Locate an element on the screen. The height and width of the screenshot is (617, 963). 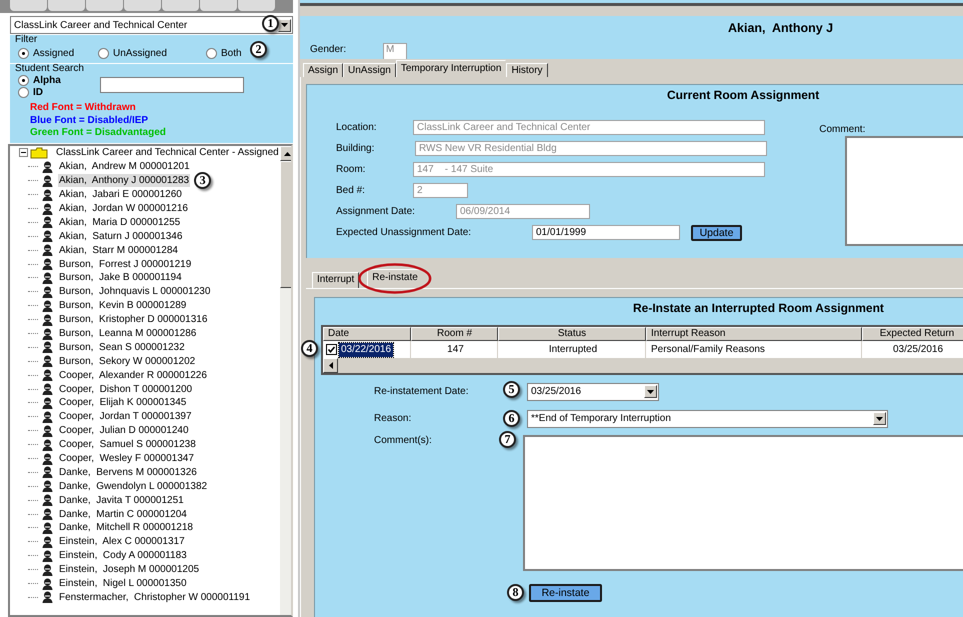
tab: Interrupt is located at coordinates (336, 280).